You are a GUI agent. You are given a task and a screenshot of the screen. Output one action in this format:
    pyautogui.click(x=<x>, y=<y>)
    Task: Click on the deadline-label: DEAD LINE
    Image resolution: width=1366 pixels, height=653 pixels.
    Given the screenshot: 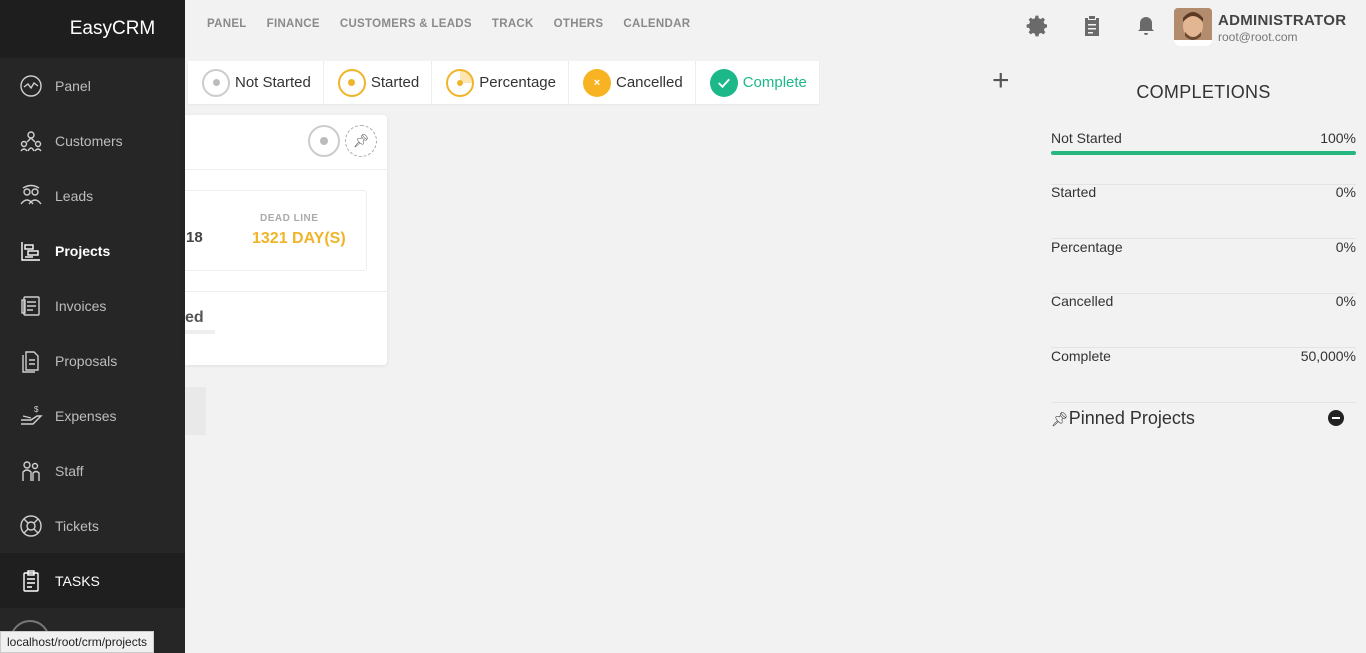 What is the action you would take?
    pyautogui.click(x=289, y=218)
    